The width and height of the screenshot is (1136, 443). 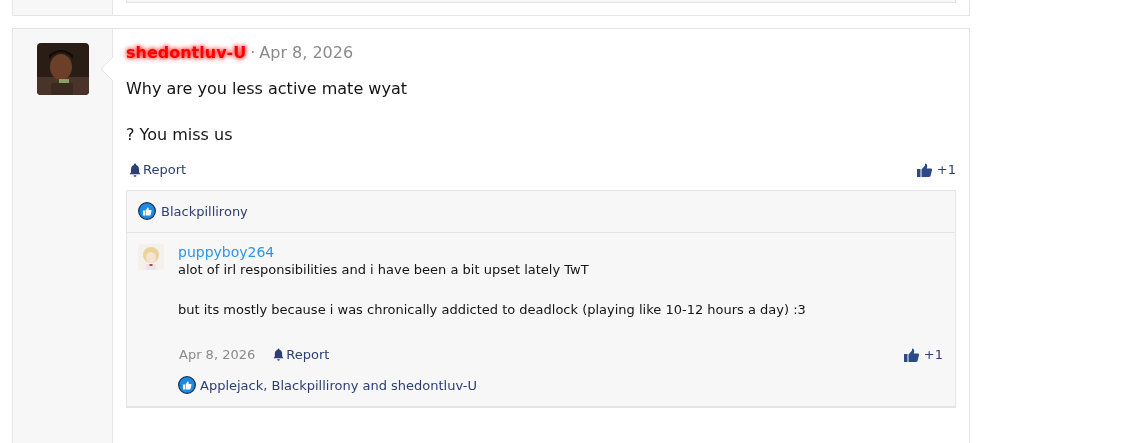 I want to click on reply-text: alot of irl responsibilities and i have been a bit upset lately TwT, so click(x=384, y=270).